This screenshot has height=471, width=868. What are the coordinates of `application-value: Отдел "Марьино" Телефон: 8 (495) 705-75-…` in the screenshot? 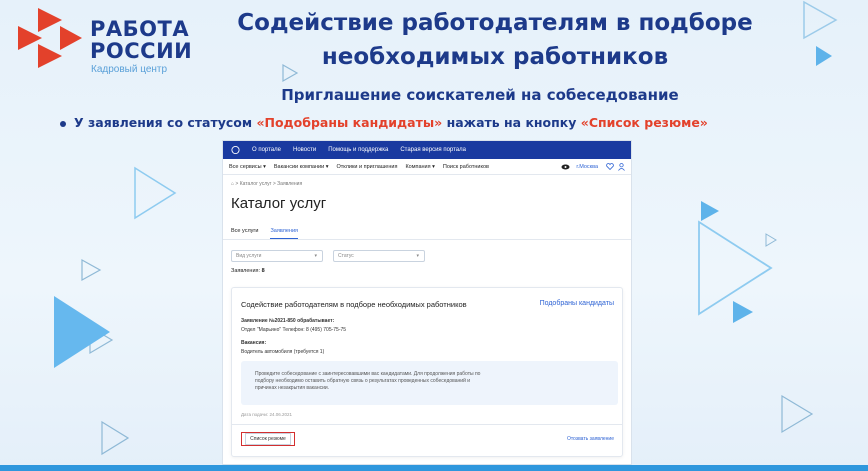 It's located at (294, 330).